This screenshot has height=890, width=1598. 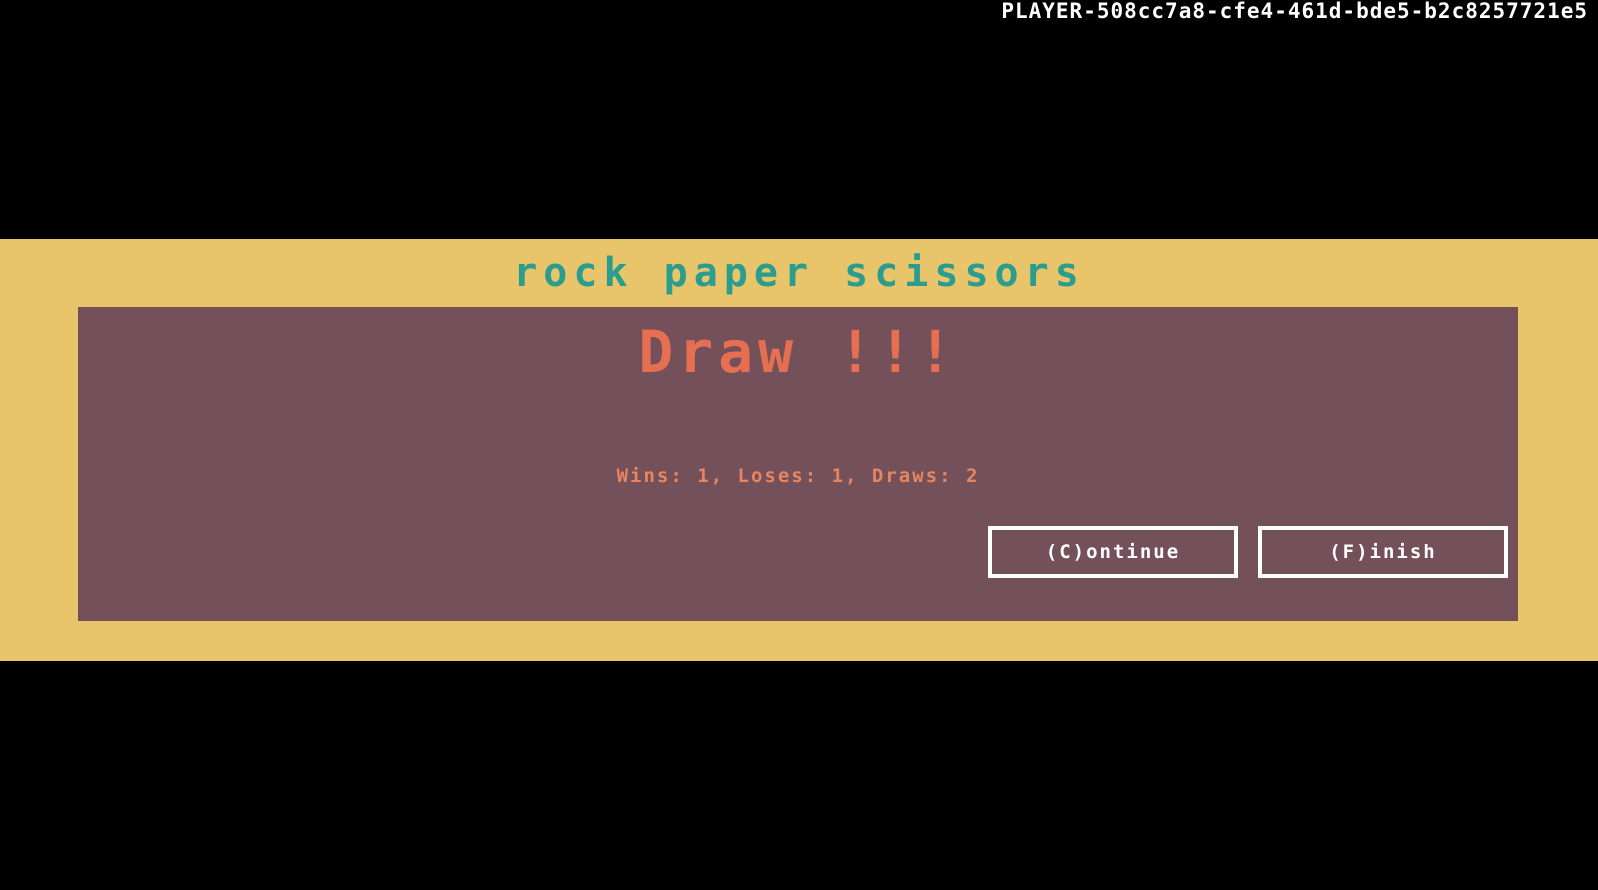 What do you see at coordinates (1113, 552) in the screenshot?
I see `continue-button: (C)ontinue` at bounding box center [1113, 552].